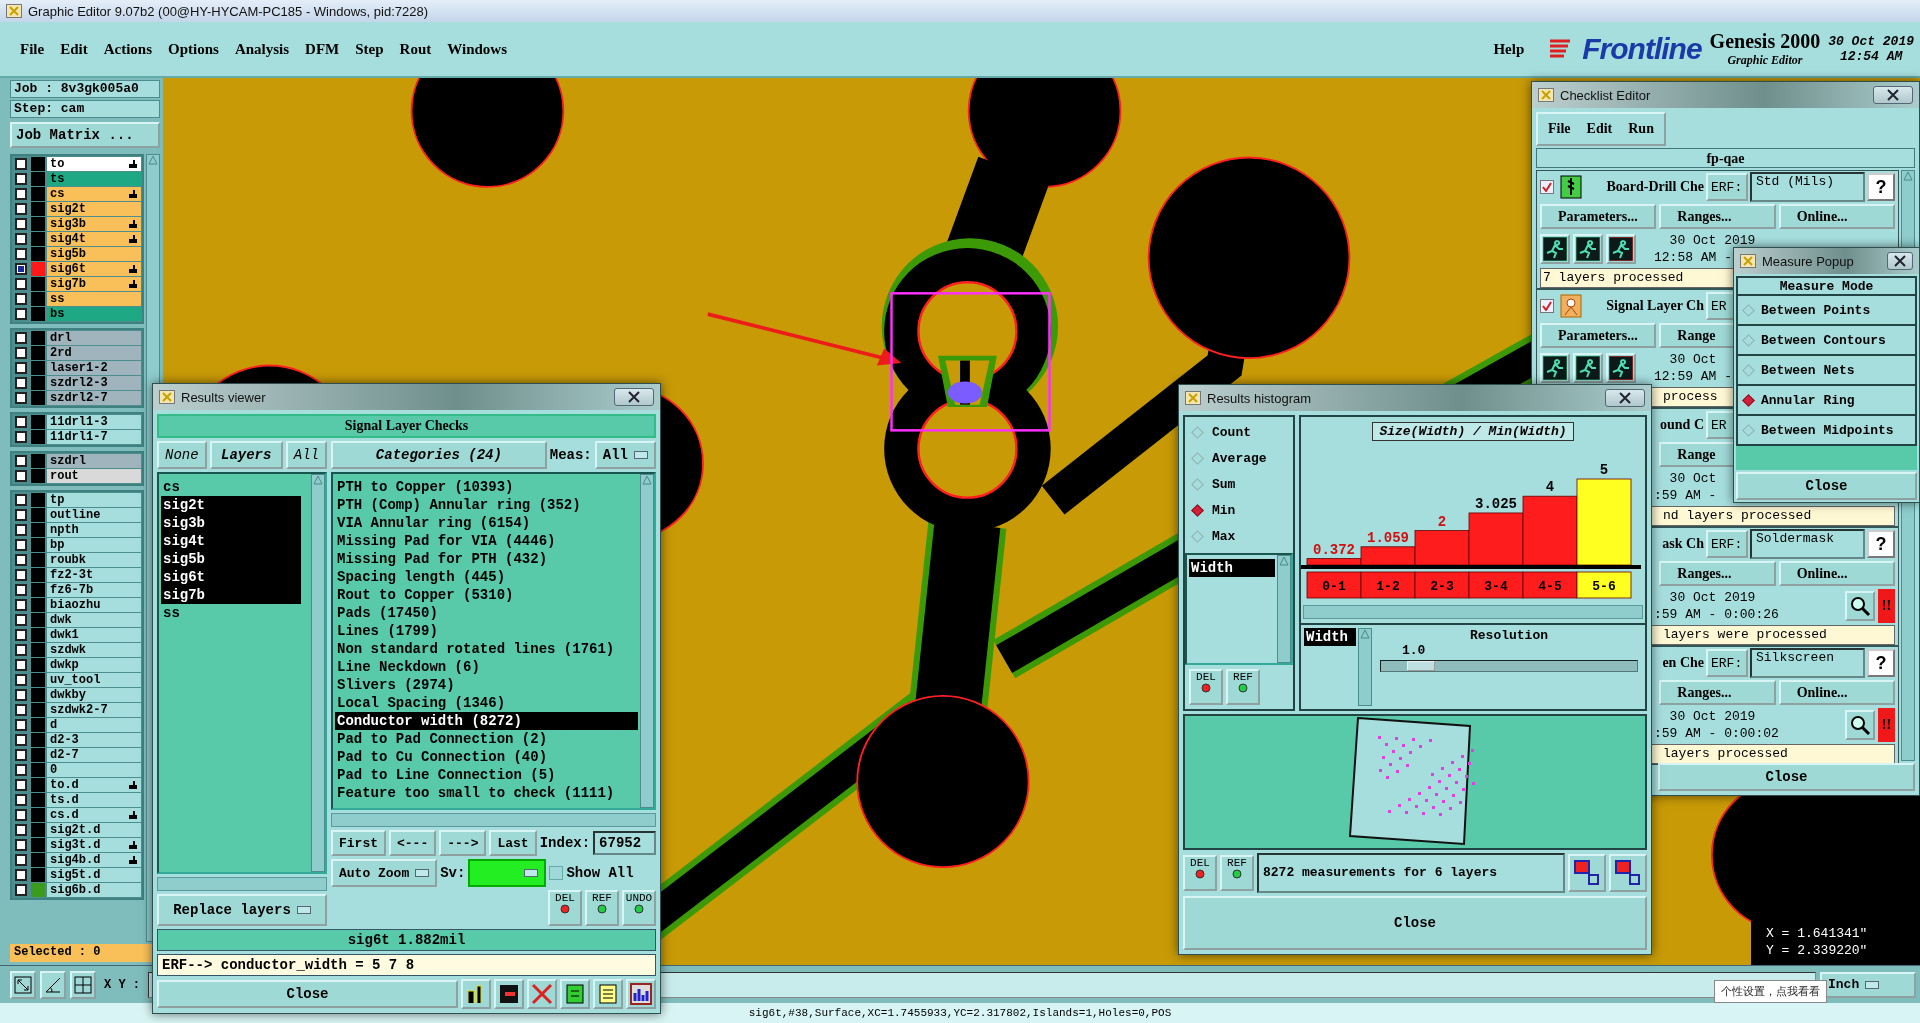 The image size is (1920, 1023). Describe the element at coordinates (1330, 637) in the screenshot. I see `list-item: Width` at that location.